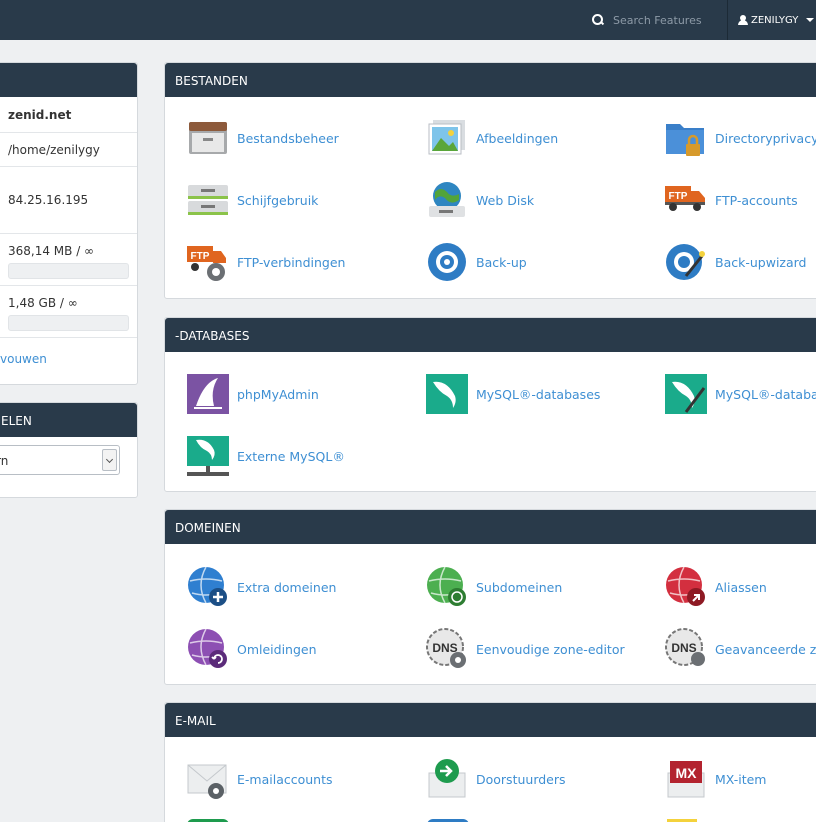 This screenshot has height=822, width=816. What do you see at coordinates (291, 456) in the screenshot?
I see `remote-mysql-label: Externe MySQL®` at bounding box center [291, 456].